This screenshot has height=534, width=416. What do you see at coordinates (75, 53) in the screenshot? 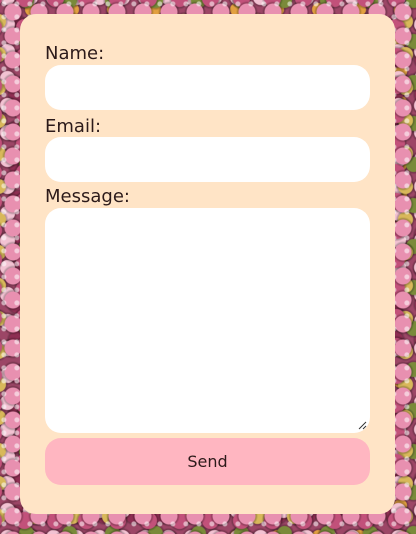
I see `name-label: Name:` at bounding box center [75, 53].